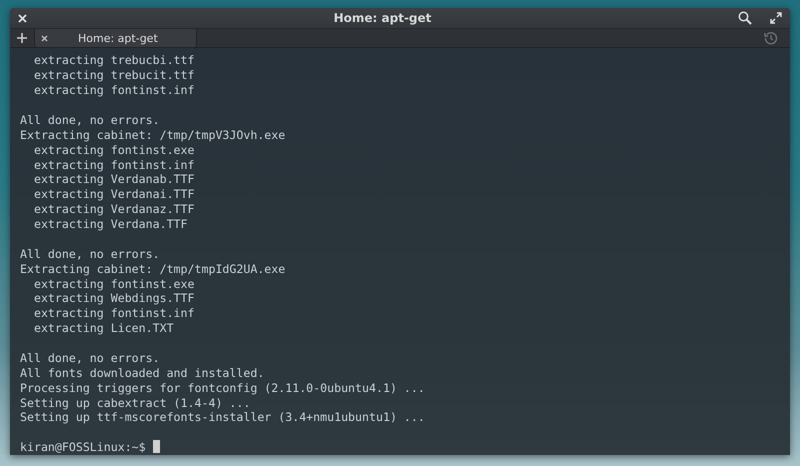 This screenshot has height=466, width=800. What do you see at coordinates (114, 180) in the screenshot?
I see `output-line: extracting Verdanab.TTF` at bounding box center [114, 180].